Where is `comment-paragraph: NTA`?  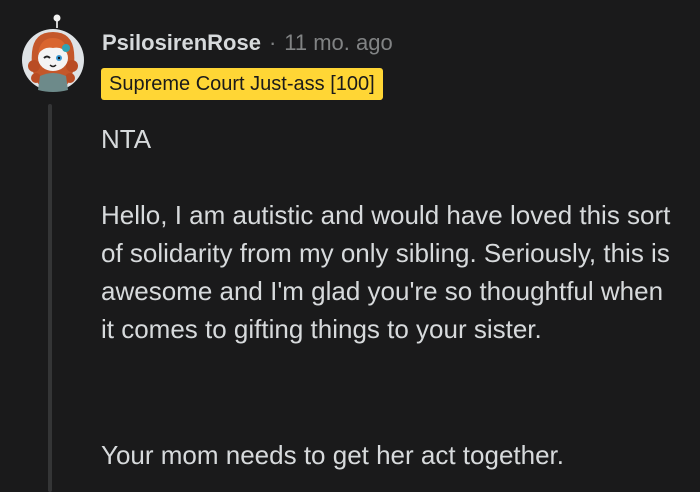 comment-paragraph: NTA is located at coordinates (126, 139).